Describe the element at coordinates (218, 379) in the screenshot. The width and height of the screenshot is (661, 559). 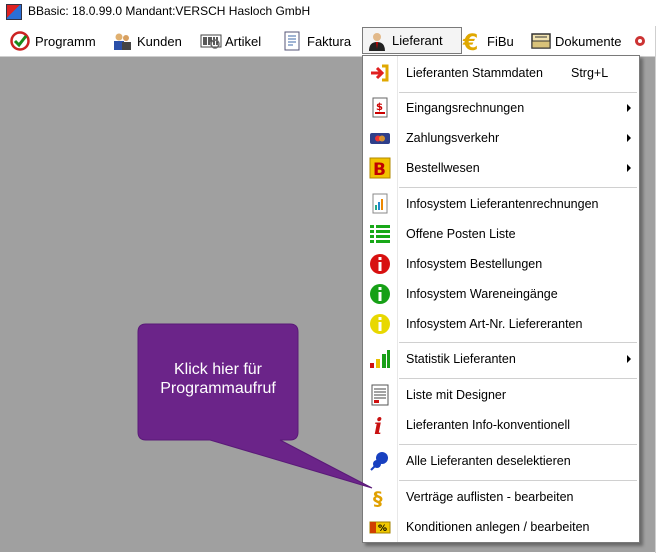
I see `callout-text: Klick hier für Programmaufruf` at that location.